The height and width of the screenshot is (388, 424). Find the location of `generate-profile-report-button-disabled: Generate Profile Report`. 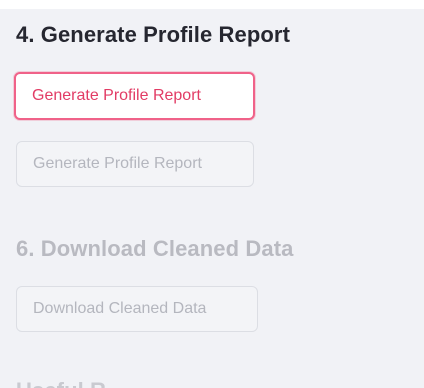

generate-profile-report-button-disabled: Generate Profile Report is located at coordinates (135, 164).